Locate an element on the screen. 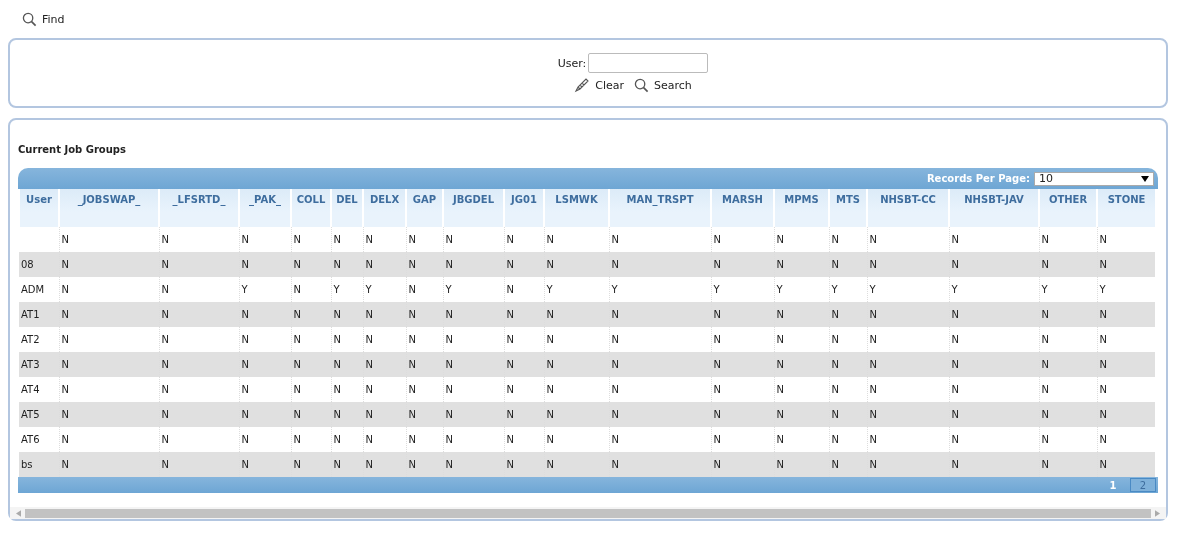 This screenshot has width=1186, height=533. column-header: DELX is located at coordinates (384, 208).